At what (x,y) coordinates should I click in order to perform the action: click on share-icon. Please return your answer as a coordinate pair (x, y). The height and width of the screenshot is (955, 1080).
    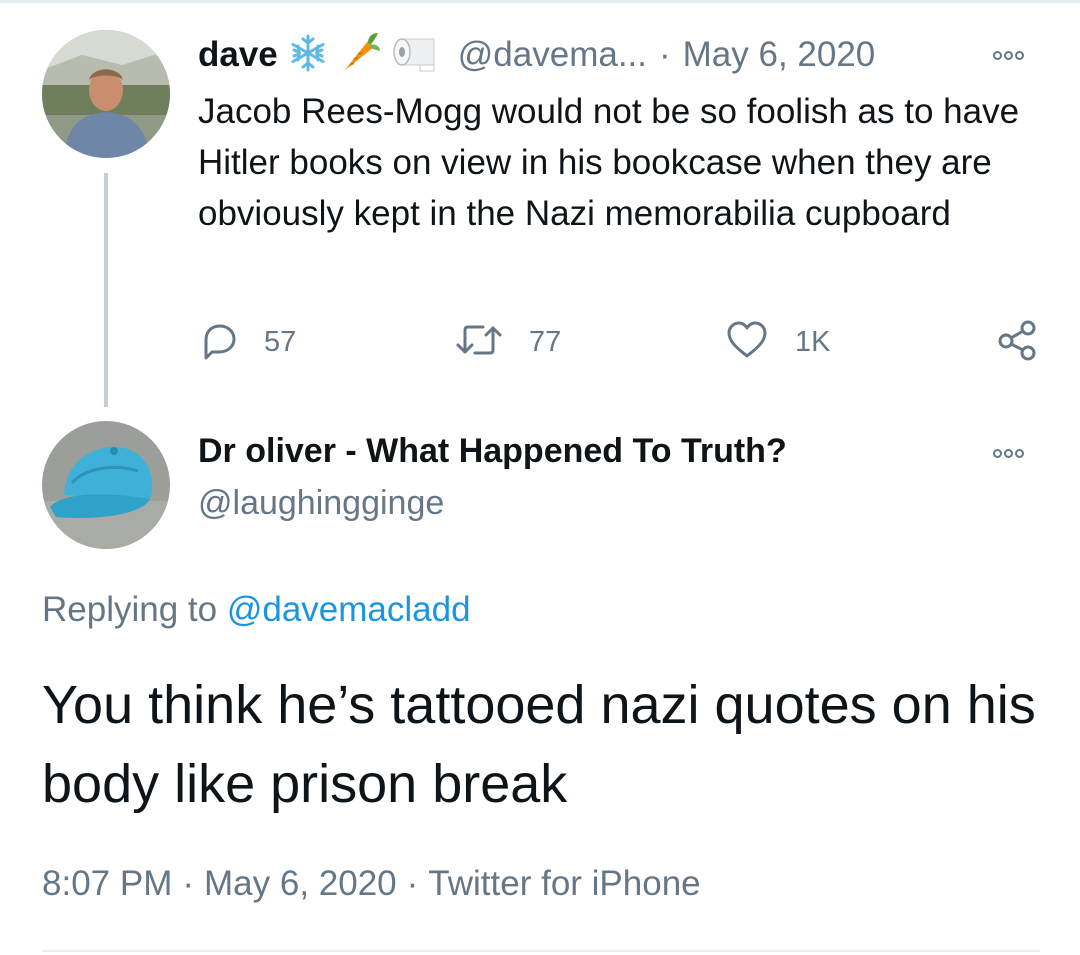
    Looking at the image, I should click on (1017, 342).